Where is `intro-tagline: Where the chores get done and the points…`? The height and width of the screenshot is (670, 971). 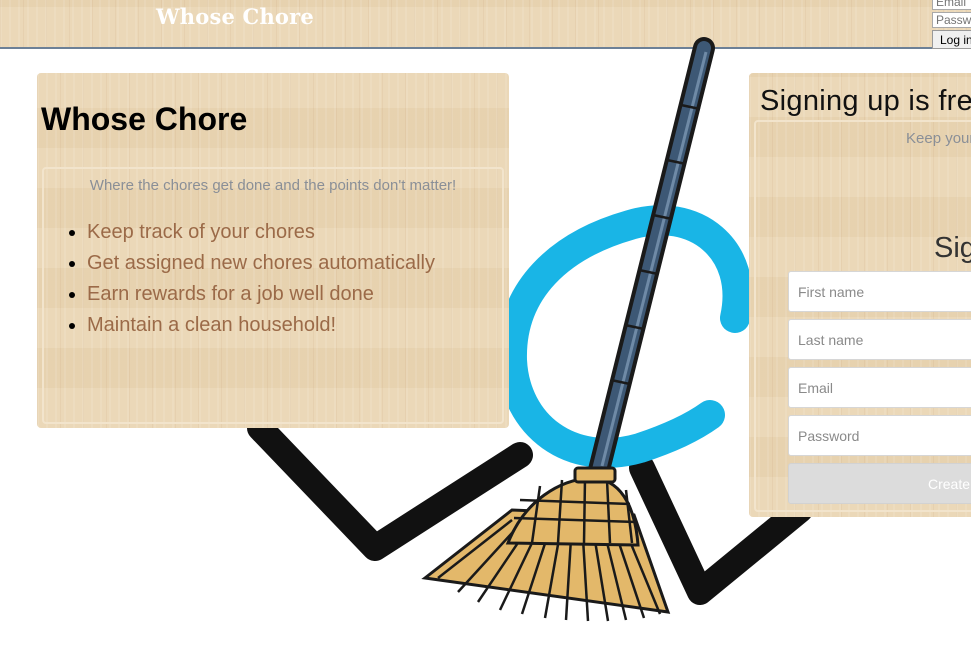 intro-tagline: Where the chores get done and the points… is located at coordinates (273, 185).